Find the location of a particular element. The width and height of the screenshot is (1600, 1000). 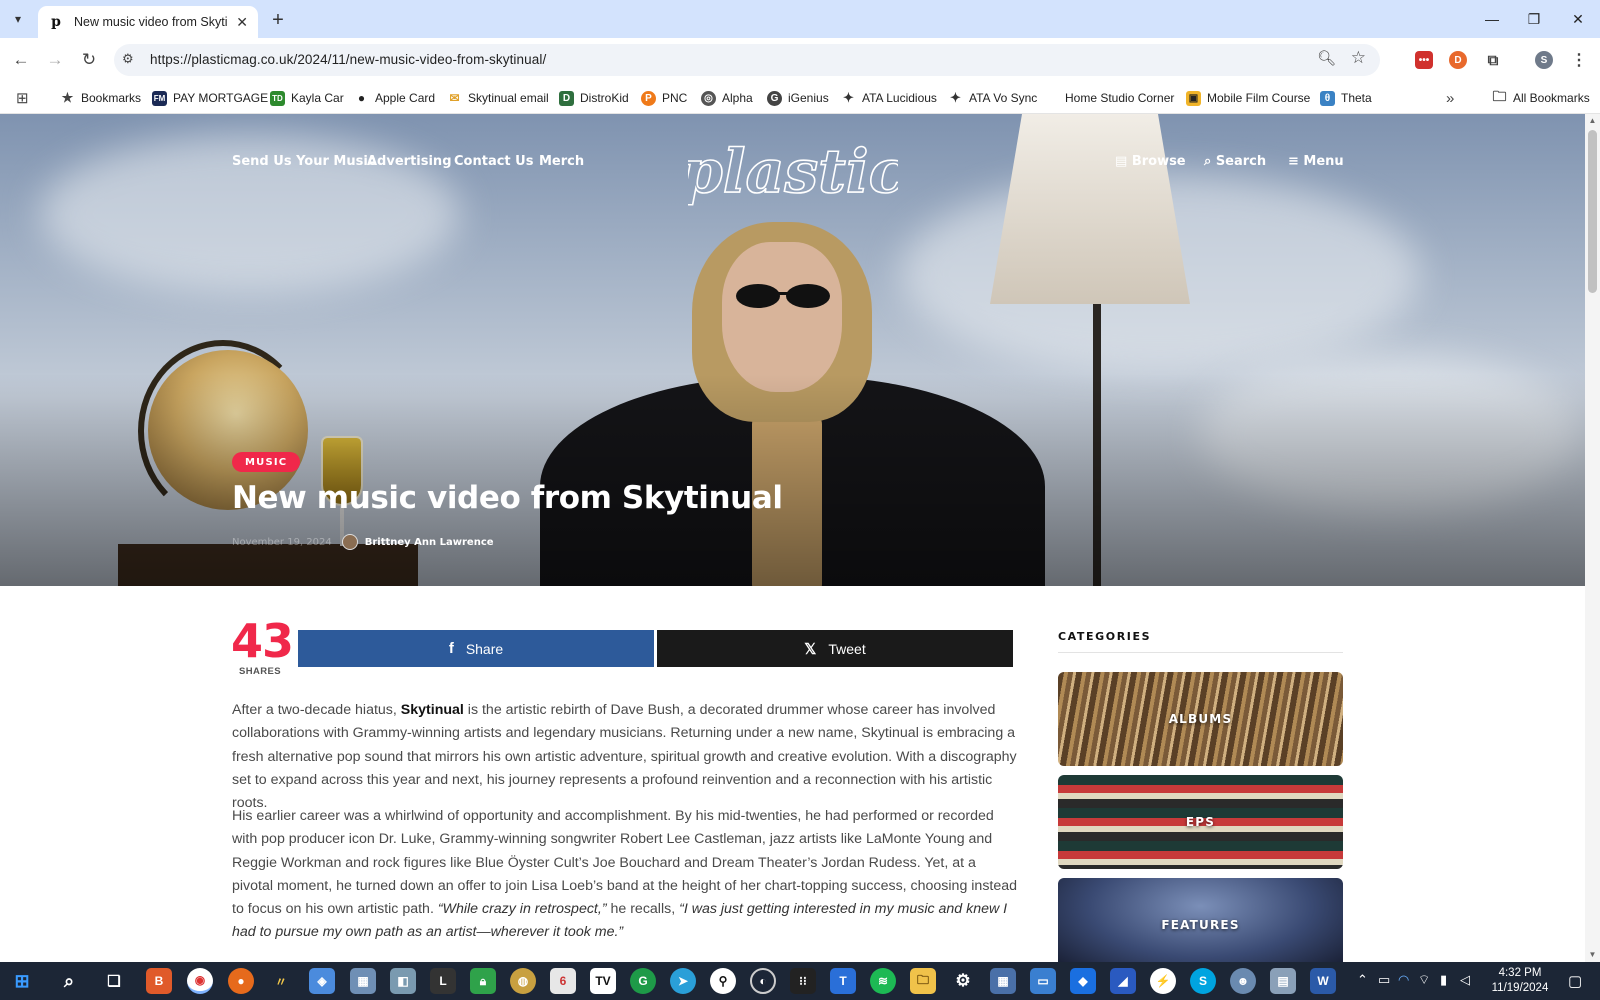

reload-button: ↻ is located at coordinates (89, 60).